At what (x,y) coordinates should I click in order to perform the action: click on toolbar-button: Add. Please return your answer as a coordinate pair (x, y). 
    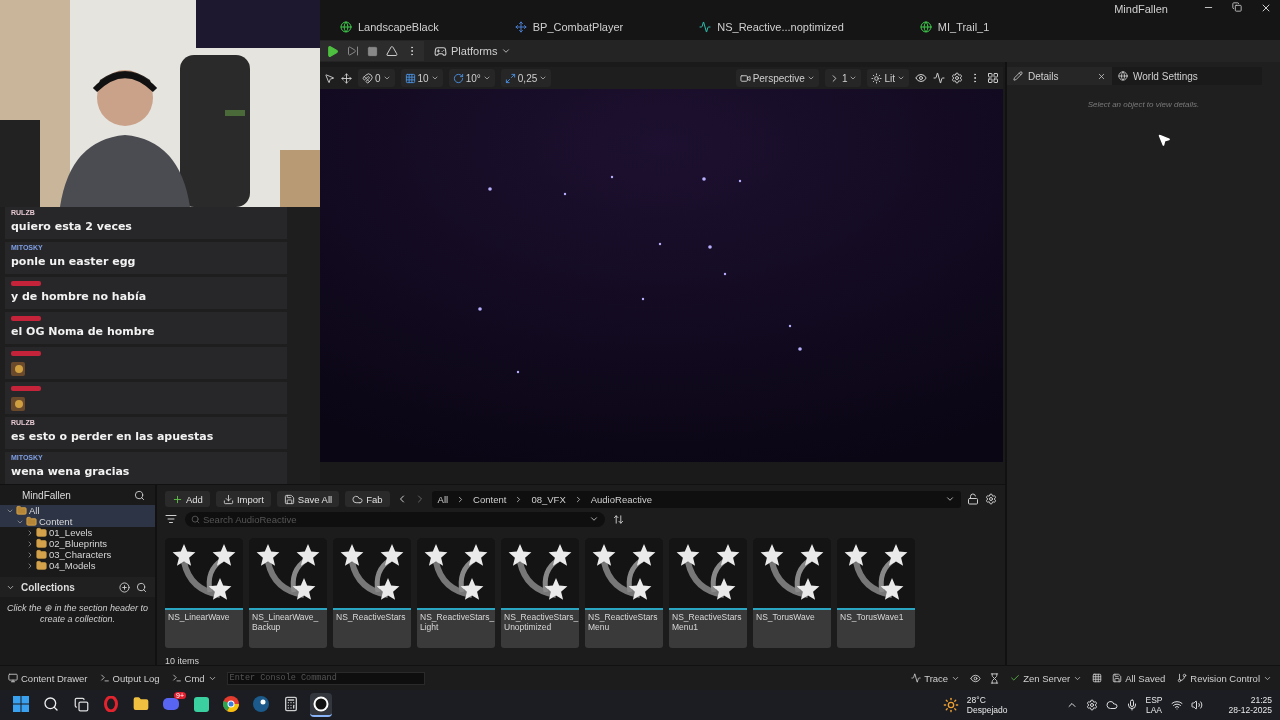
    Looking at the image, I should click on (187, 499).